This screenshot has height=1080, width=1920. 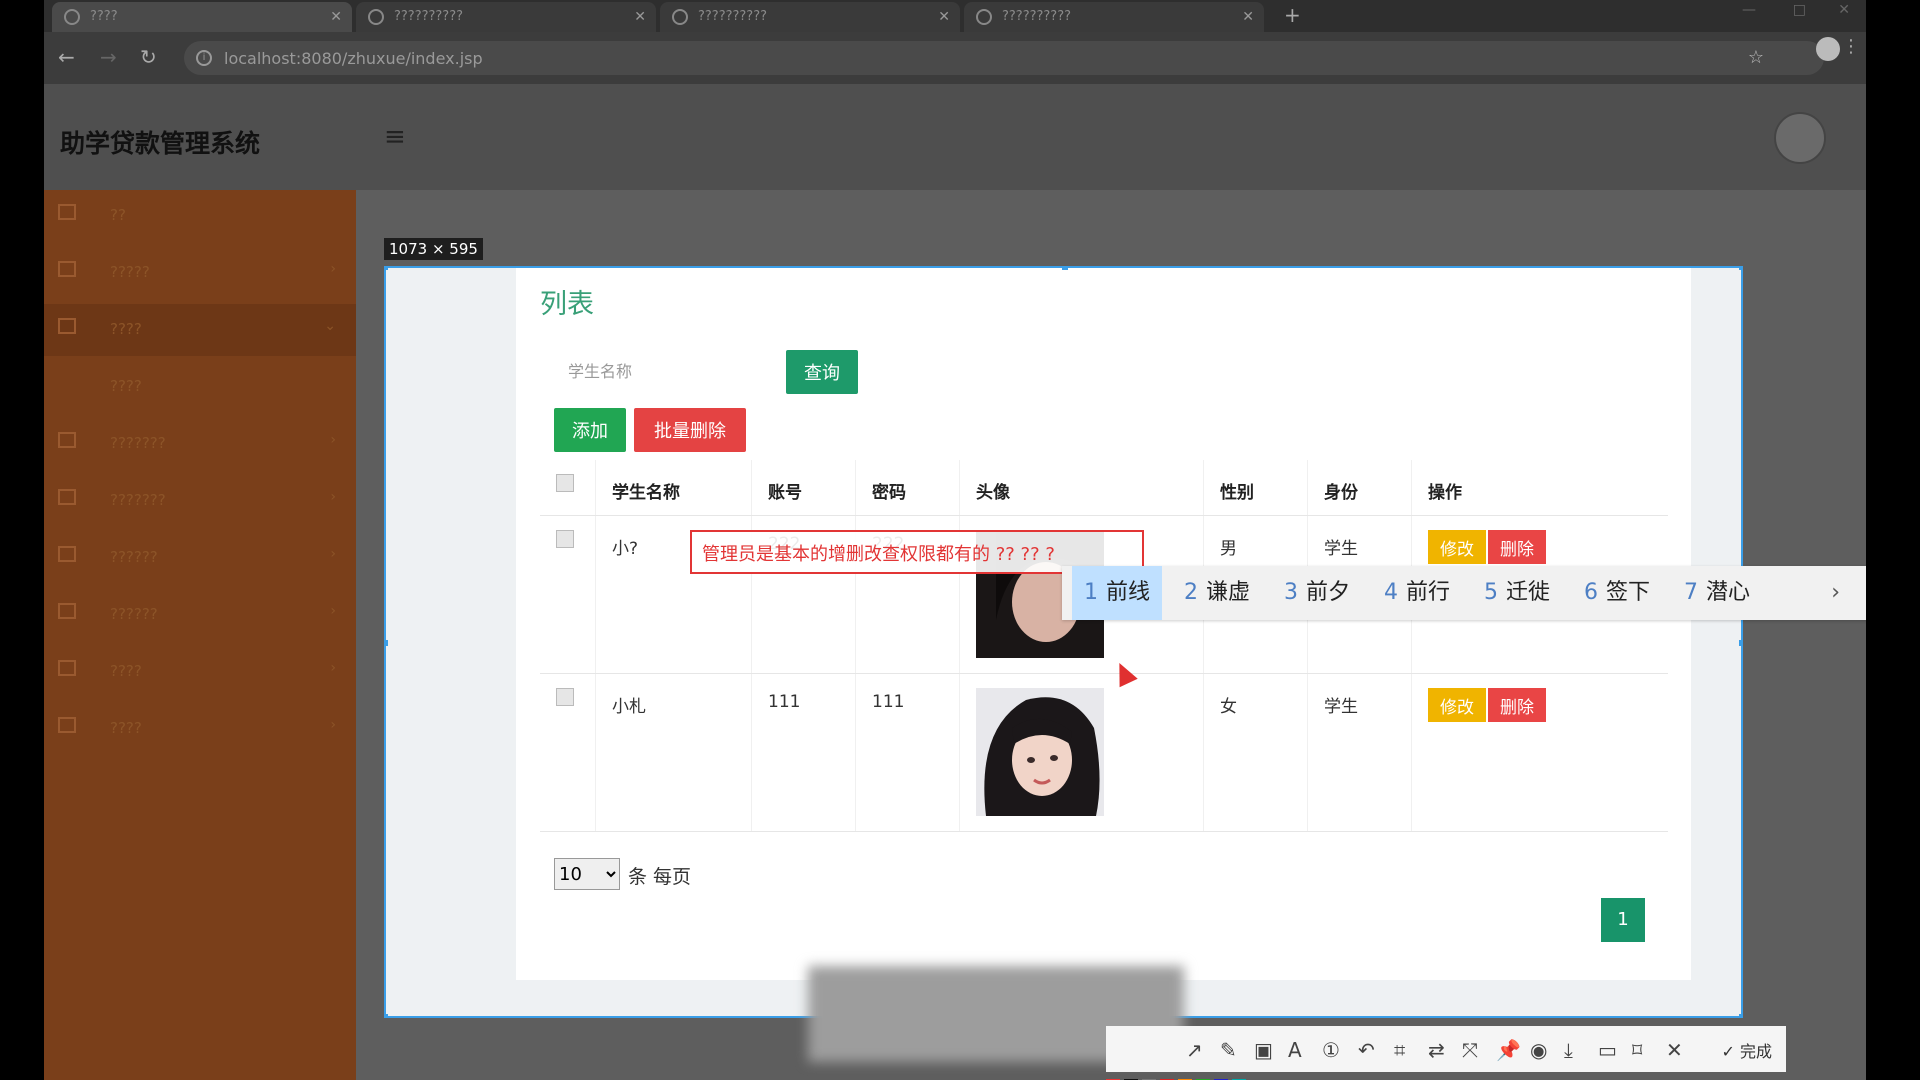 What do you see at coordinates (1799, 10) in the screenshot?
I see `maximize-icon: □` at bounding box center [1799, 10].